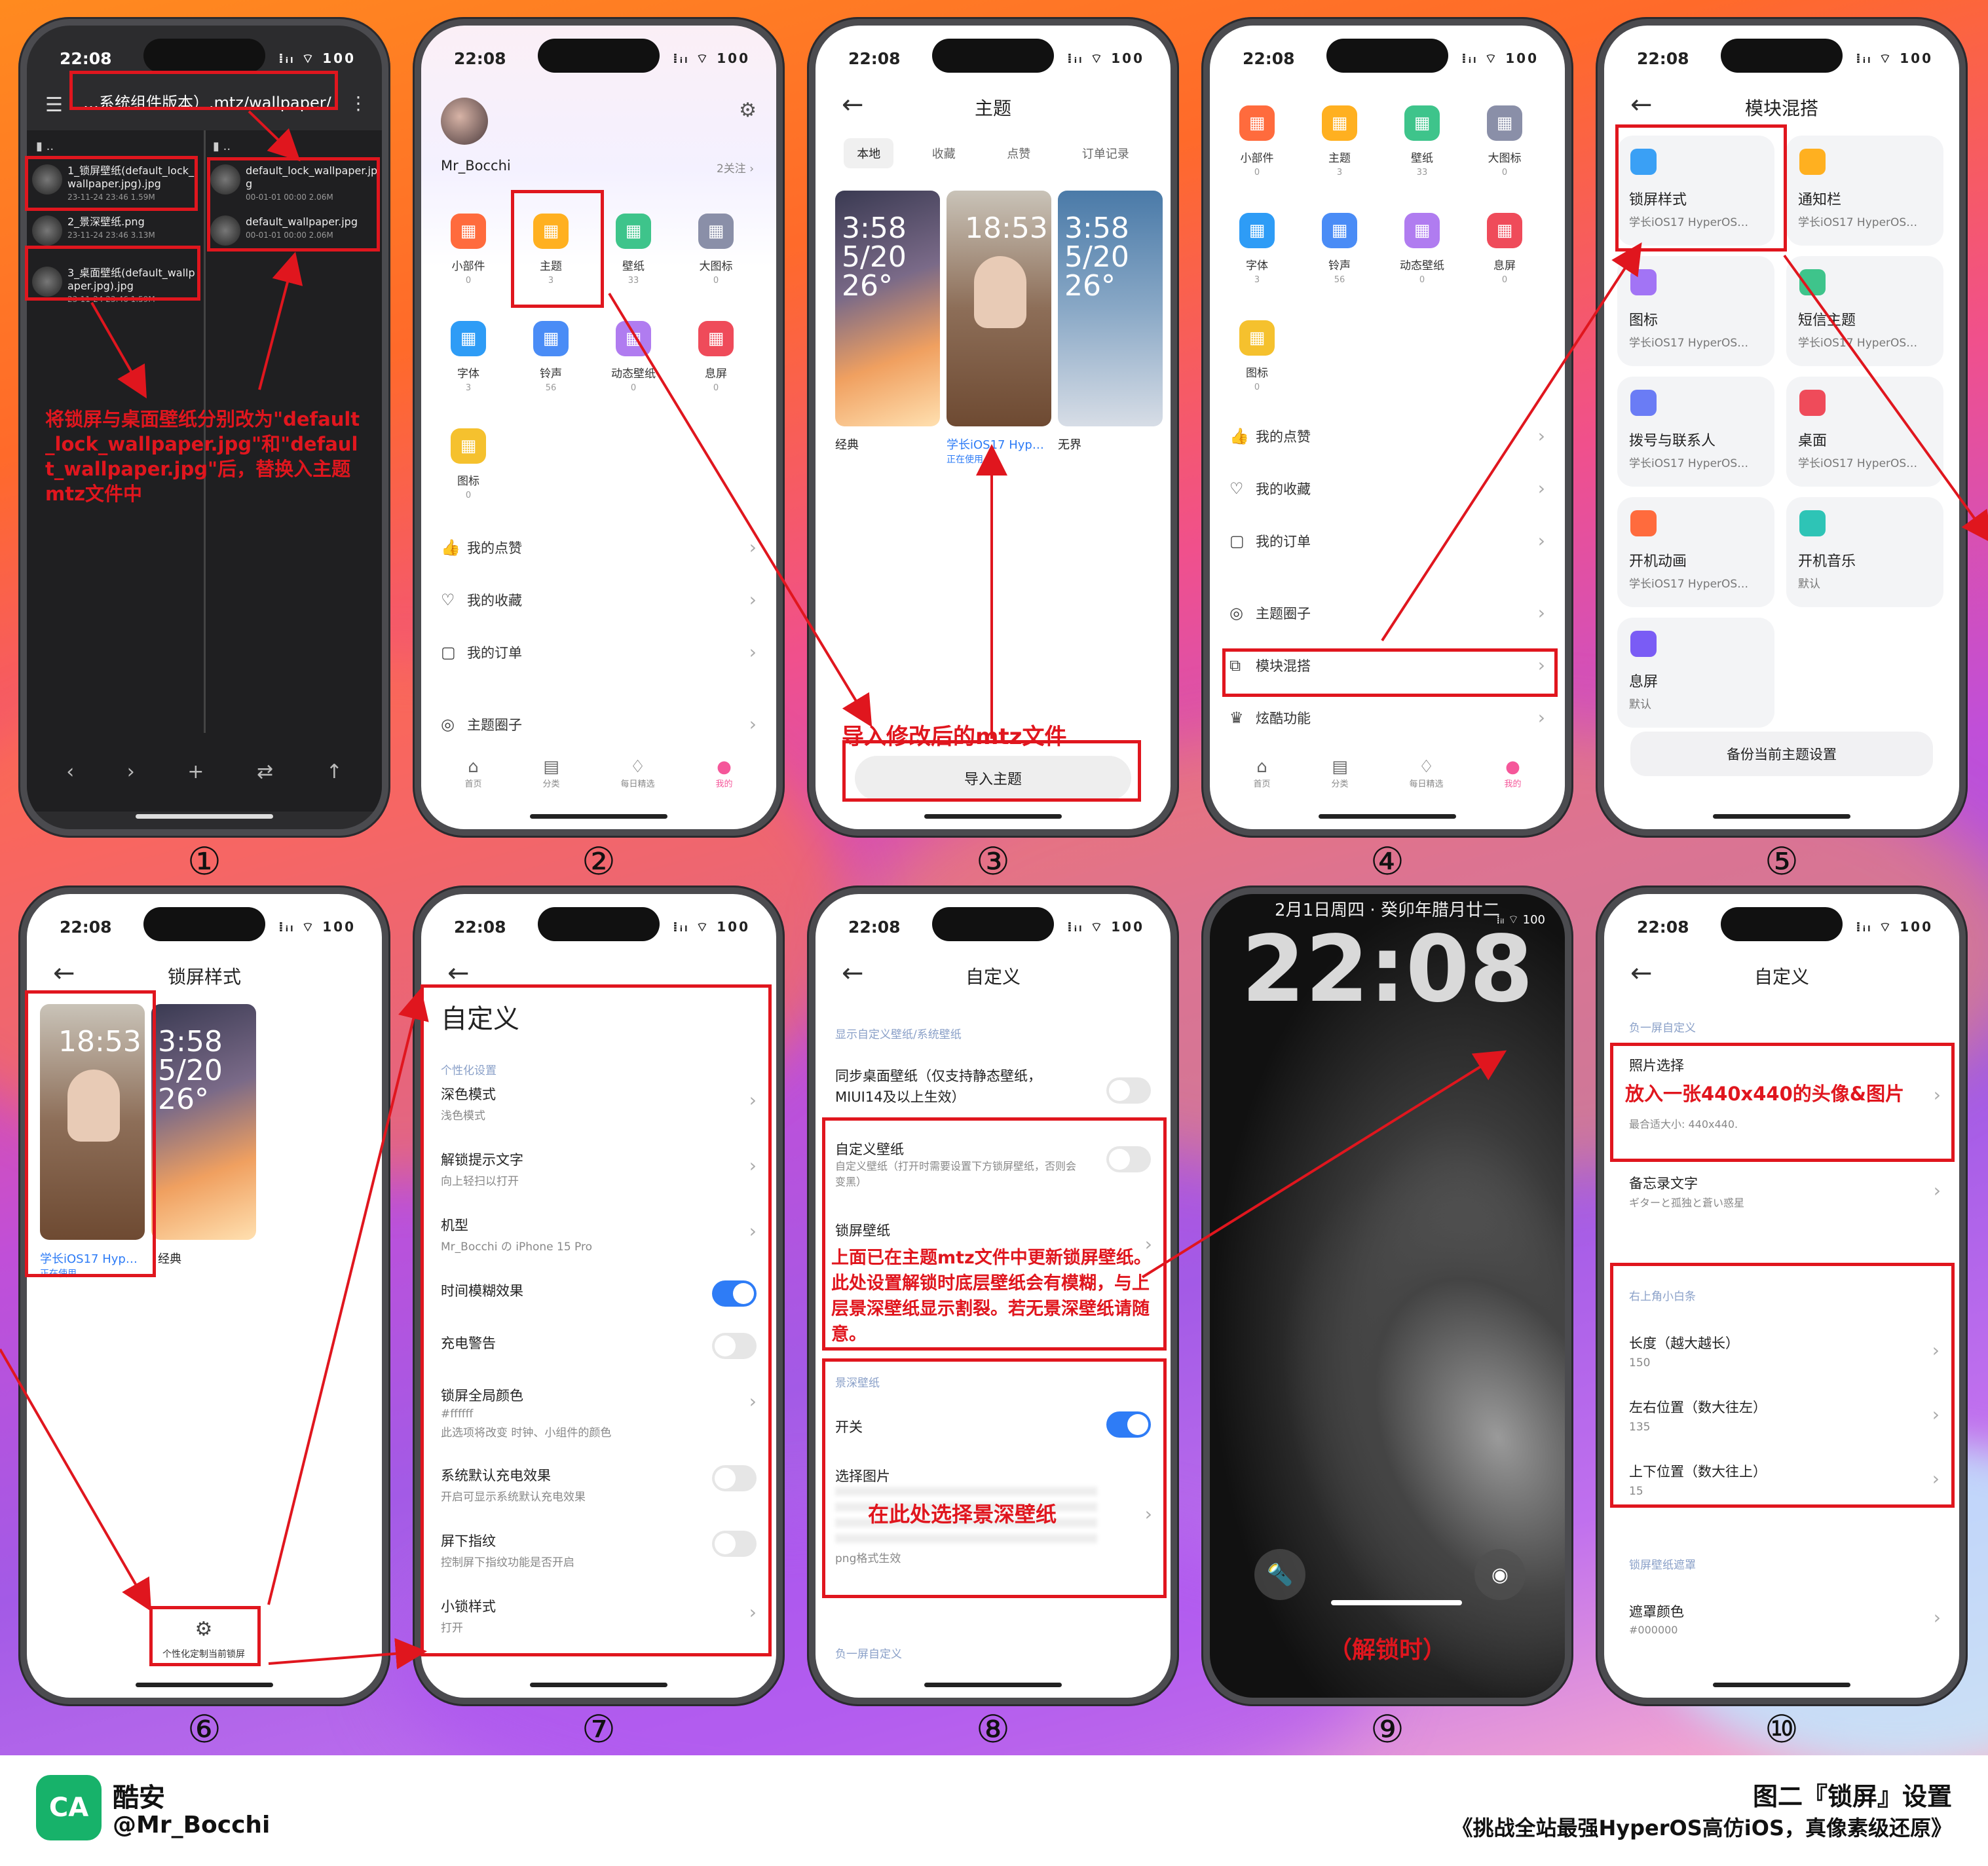  What do you see at coordinates (450, 547) in the screenshot?
I see `menu-item-icon: 👍` at bounding box center [450, 547].